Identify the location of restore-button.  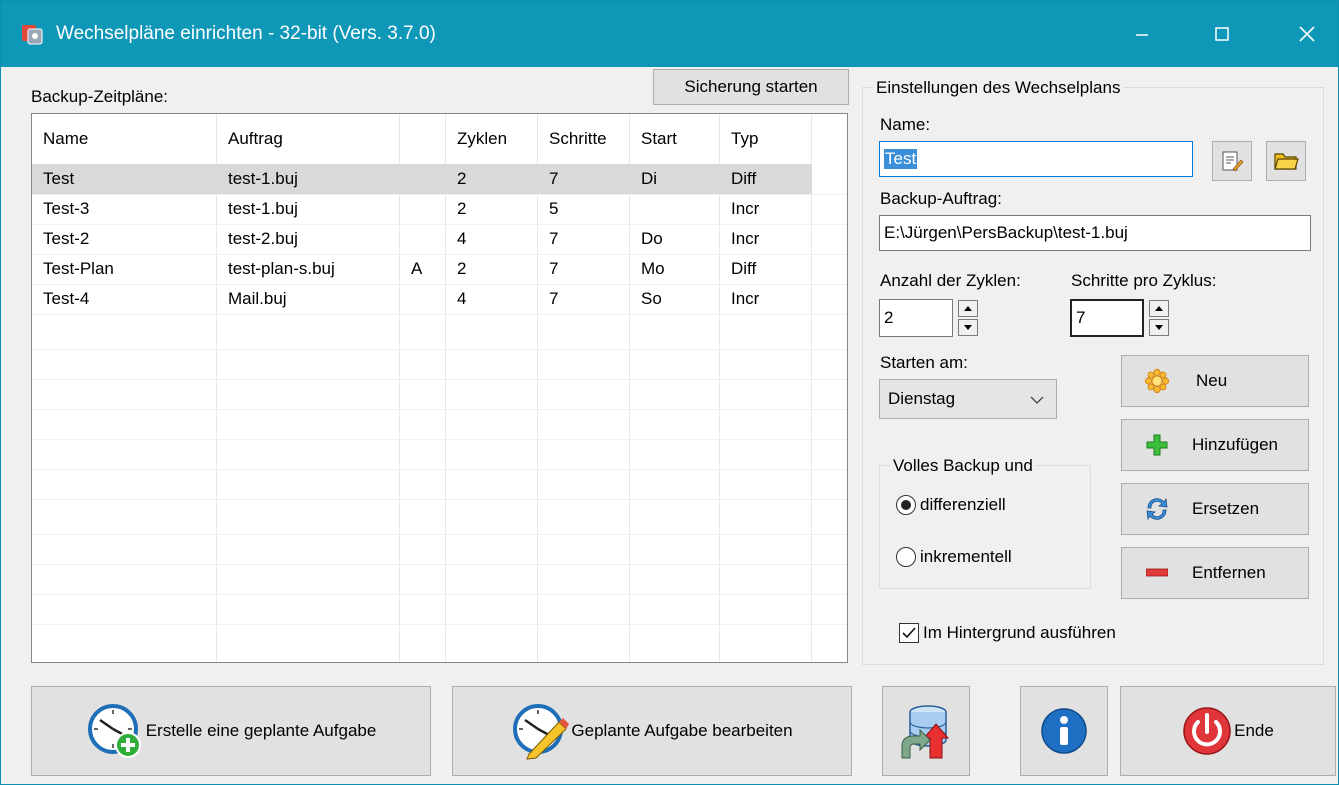
(926, 731).